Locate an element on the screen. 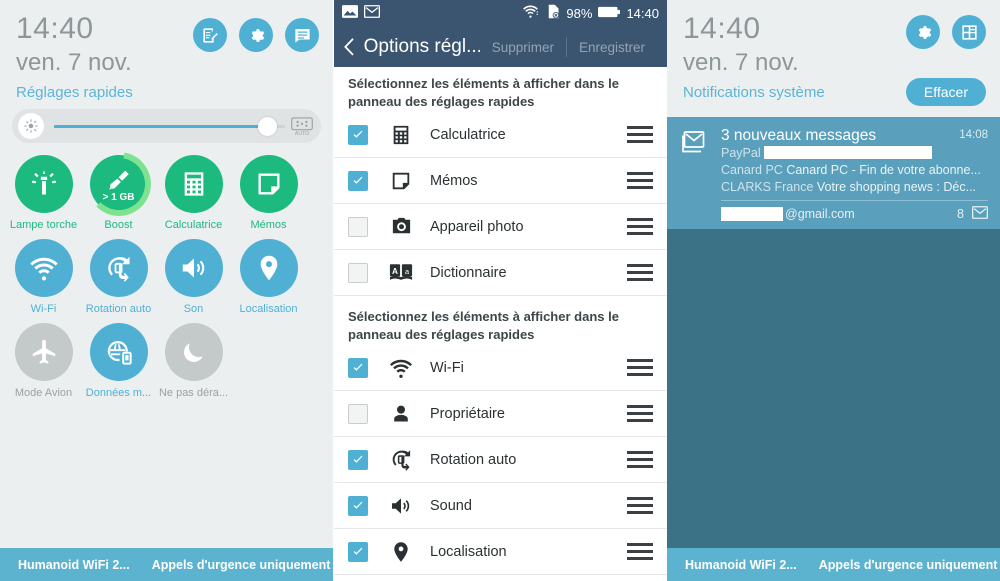  tile-label: Mémos is located at coordinates (268, 225).